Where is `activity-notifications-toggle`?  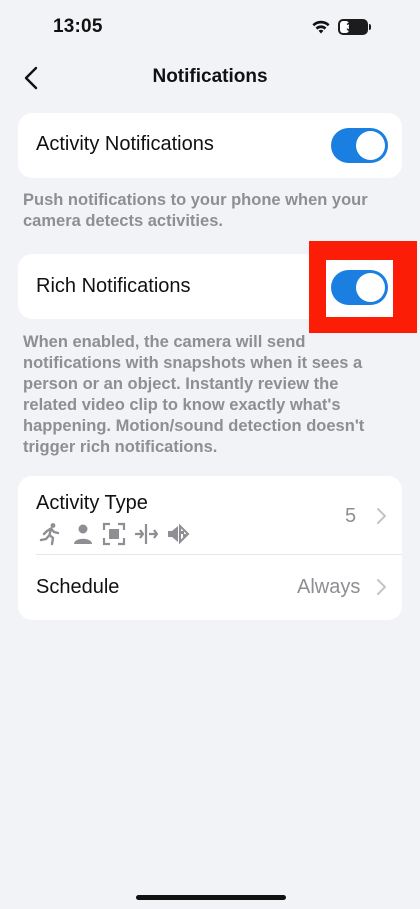
activity-notifications-toggle is located at coordinates (359, 145).